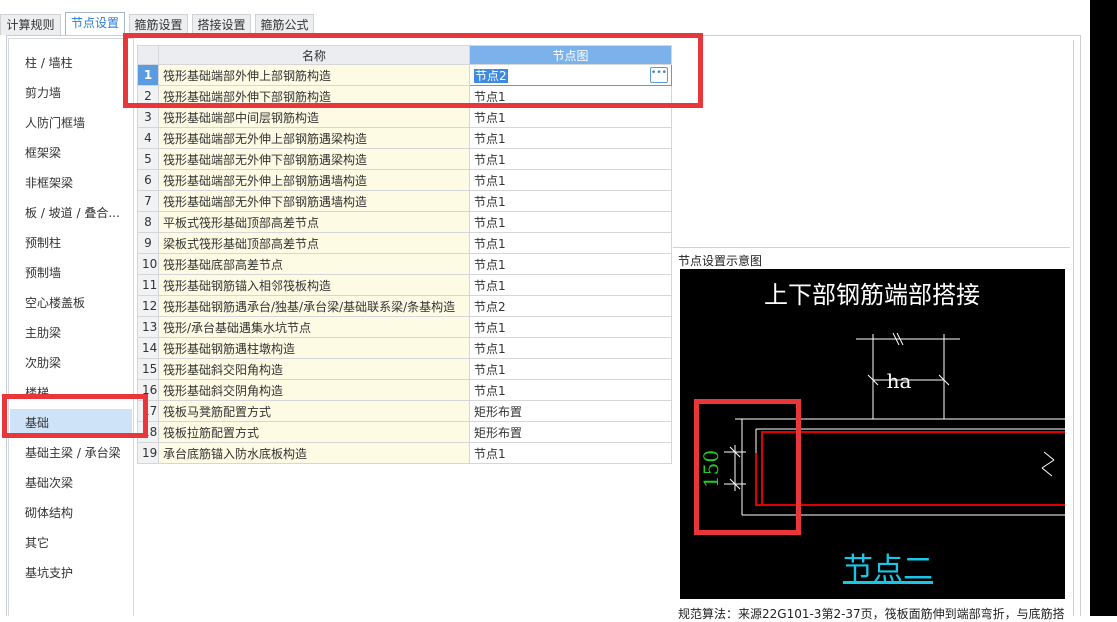 Image resolution: width=1117 pixels, height=622 pixels. What do you see at coordinates (71, 273) in the screenshot?
I see `sidebar-item-precast-wall: 预制墙` at bounding box center [71, 273].